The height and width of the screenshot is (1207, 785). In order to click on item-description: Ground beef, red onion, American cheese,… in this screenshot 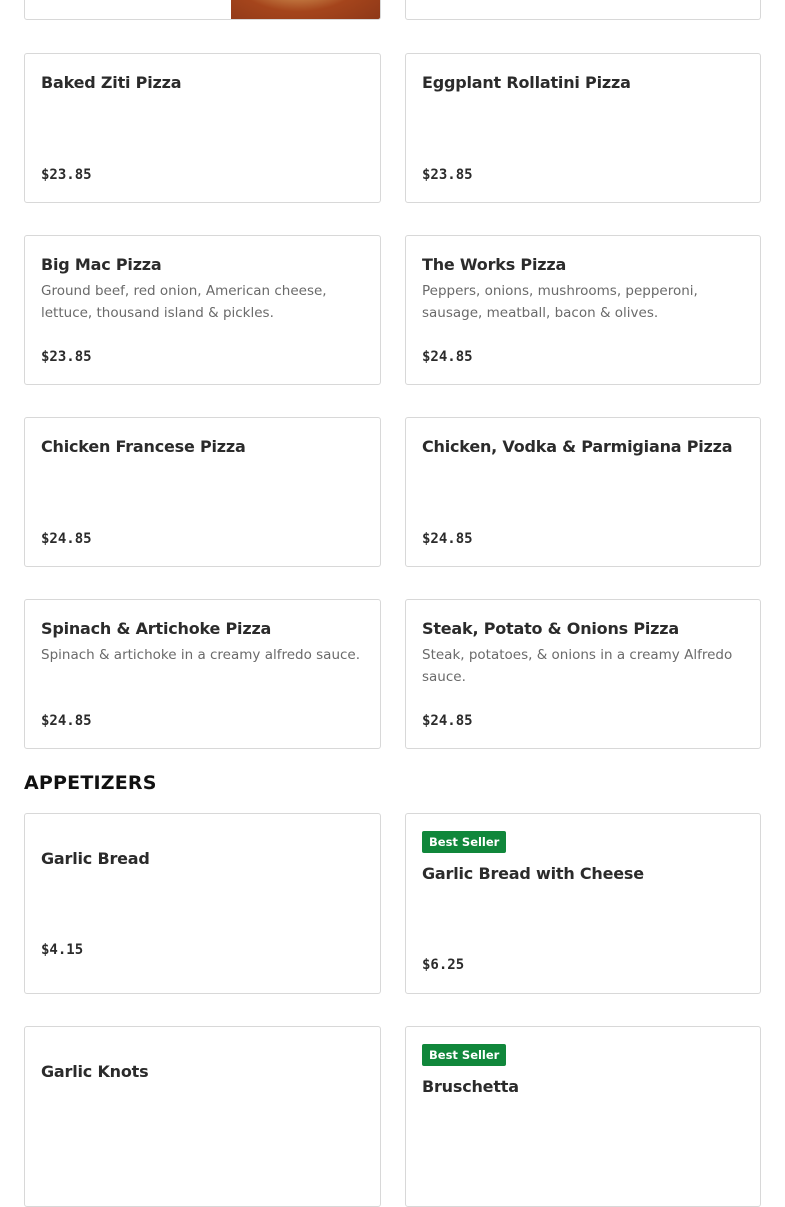, I will do `click(184, 302)`.